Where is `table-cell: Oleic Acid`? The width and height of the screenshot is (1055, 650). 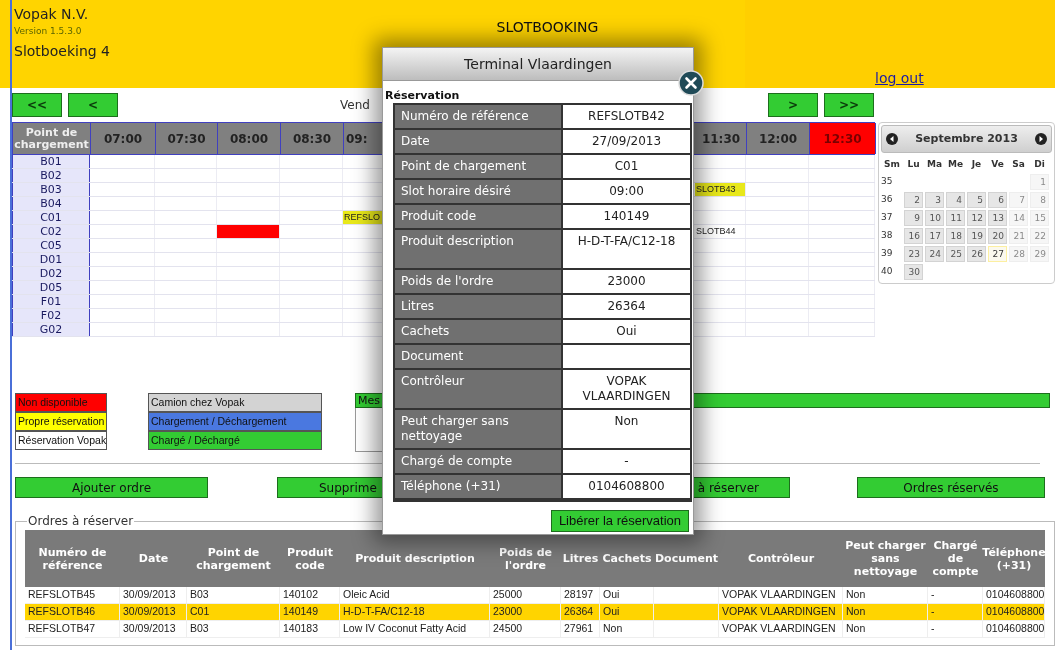
table-cell: Oleic Acid is located at coordinates (415, 595).